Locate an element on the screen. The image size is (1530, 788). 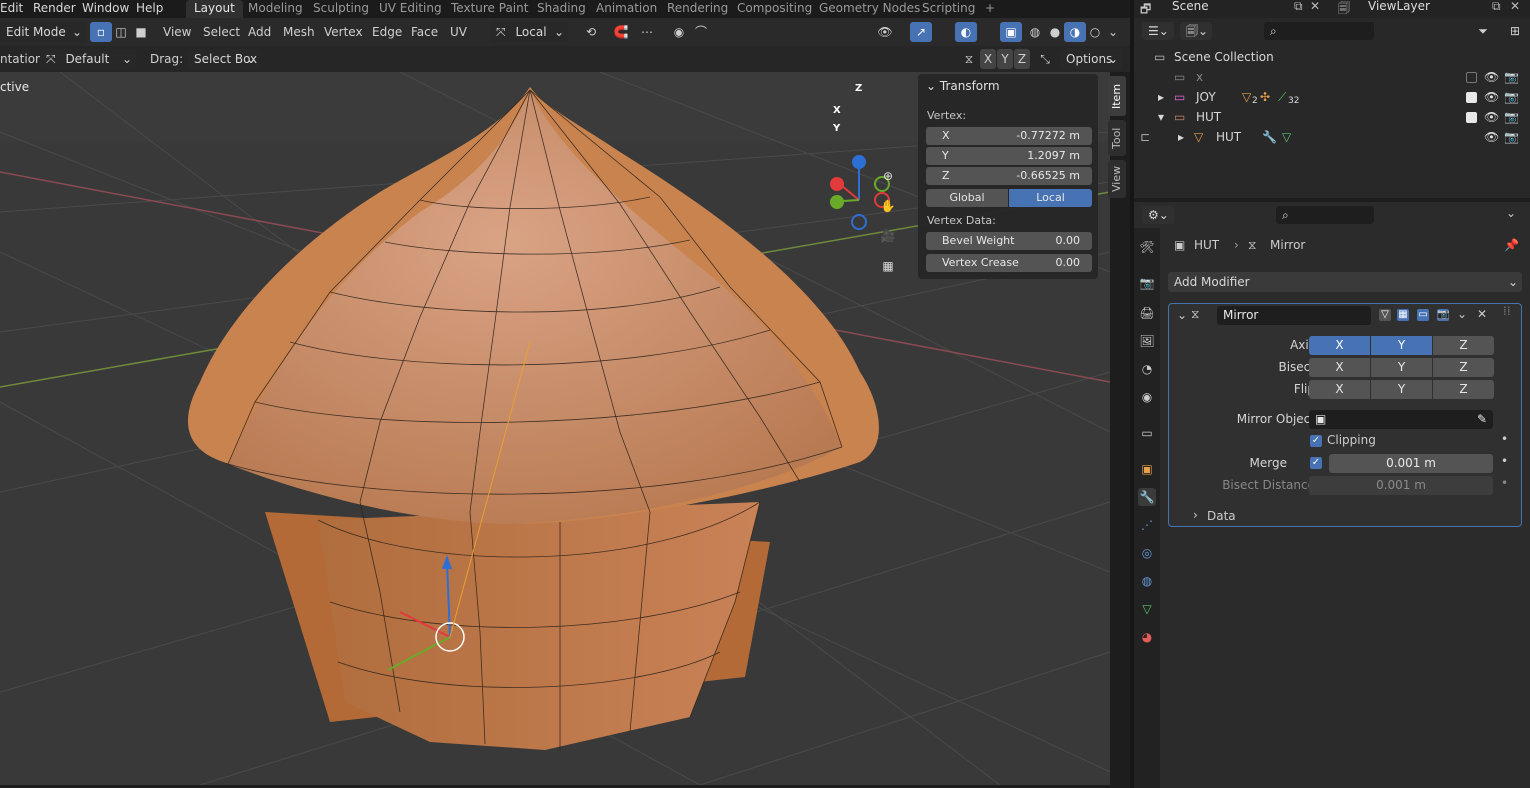
header-menu-mesh: Mesh is located at coordinates (299, 32).